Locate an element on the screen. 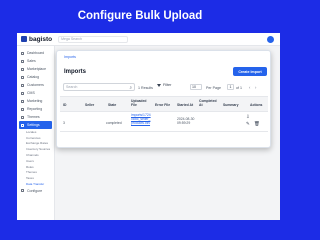 This screenshot has width=320, height=240. sales-icon is located at coordinates (22, 61).